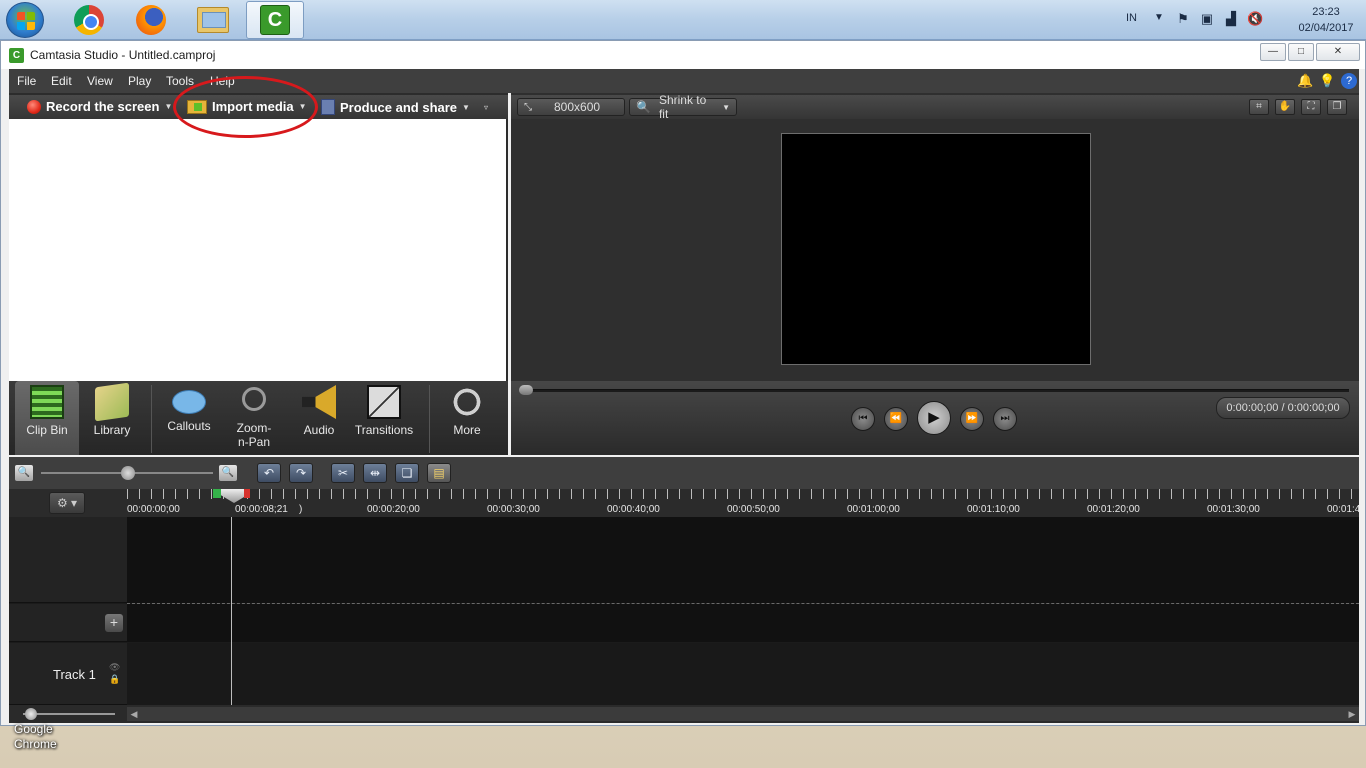  Describe the element at coordinates (1283, 408) in the screenshot. I see `time-display: 0:00:00;00 / 0:00:00;00` at that location.